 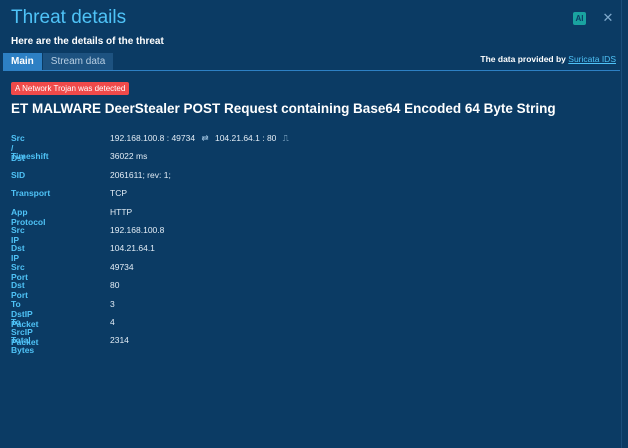 I want to click on dst-endpoint: 104.21.64.1 : 80, so click(x=245, y=138).